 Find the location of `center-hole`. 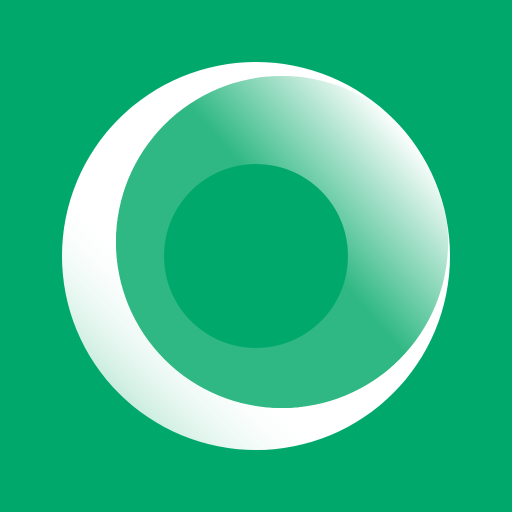

center-hole is located at coordinates (256, 256).